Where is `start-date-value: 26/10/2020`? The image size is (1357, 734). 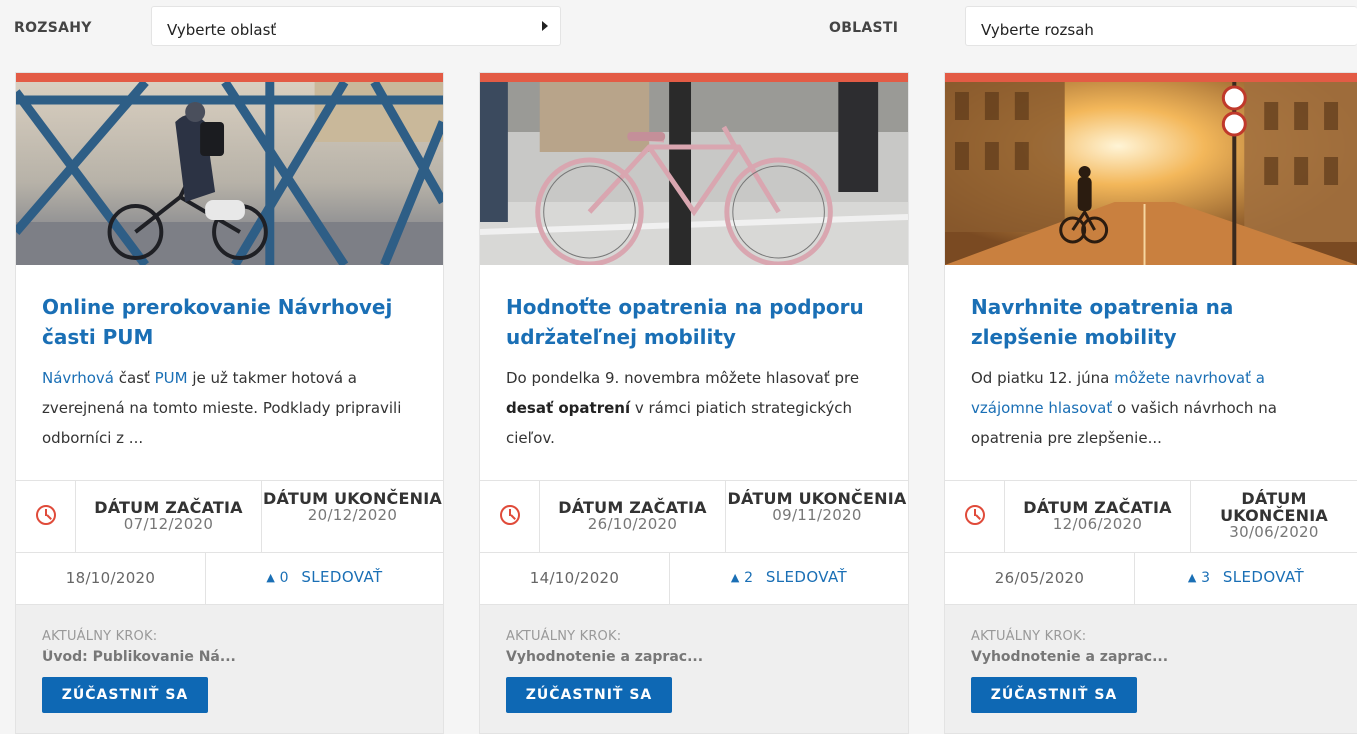 start-date-value: 26/10/2020 is located at coordinates (632, 524).